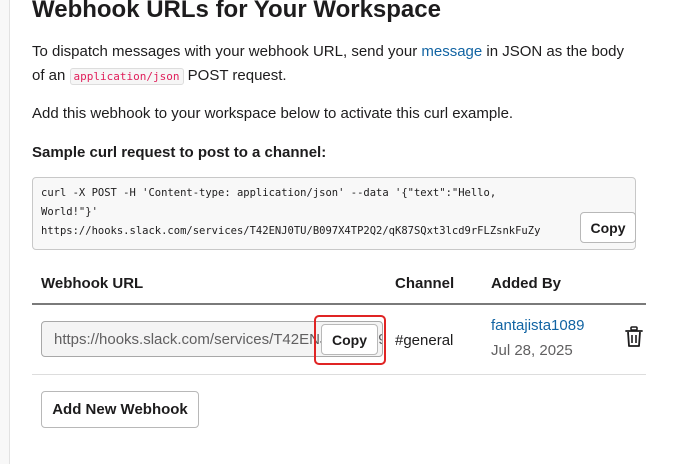 Image resolution: width=691 pixels, height=464 pixels. What do you see at coordinates (120, 409) in the screenshot?
I see `add-new-webhook-button: Add New Webhook` at bounding box center [120, 409].